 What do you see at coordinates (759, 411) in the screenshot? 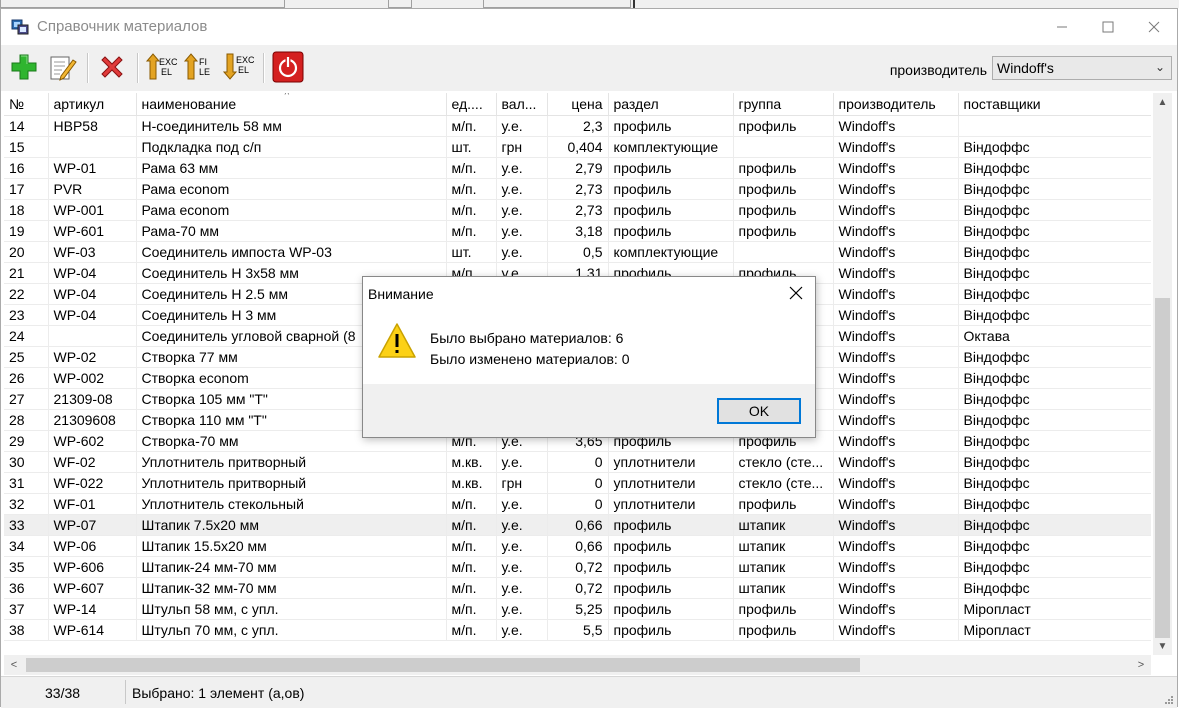
I see `ok-button: OK` at bounding box center [759, 411].